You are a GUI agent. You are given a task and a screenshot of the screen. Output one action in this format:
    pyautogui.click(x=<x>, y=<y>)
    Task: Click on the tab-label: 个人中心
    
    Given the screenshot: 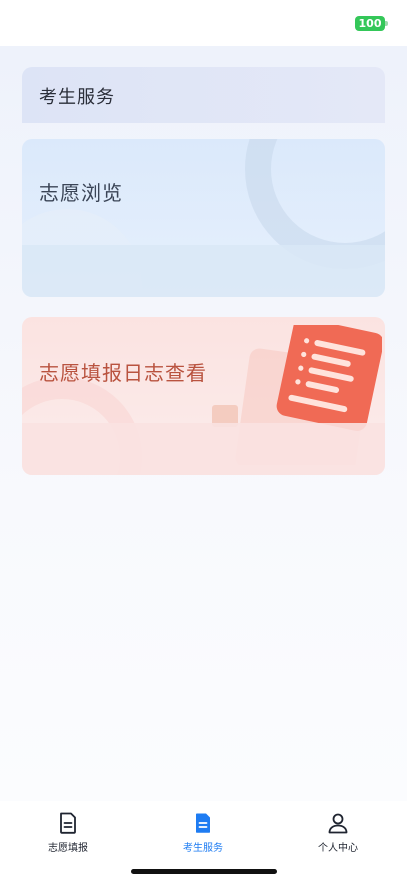 What is the action you would take?
    pyautogui.click(x=338, y=848)
    